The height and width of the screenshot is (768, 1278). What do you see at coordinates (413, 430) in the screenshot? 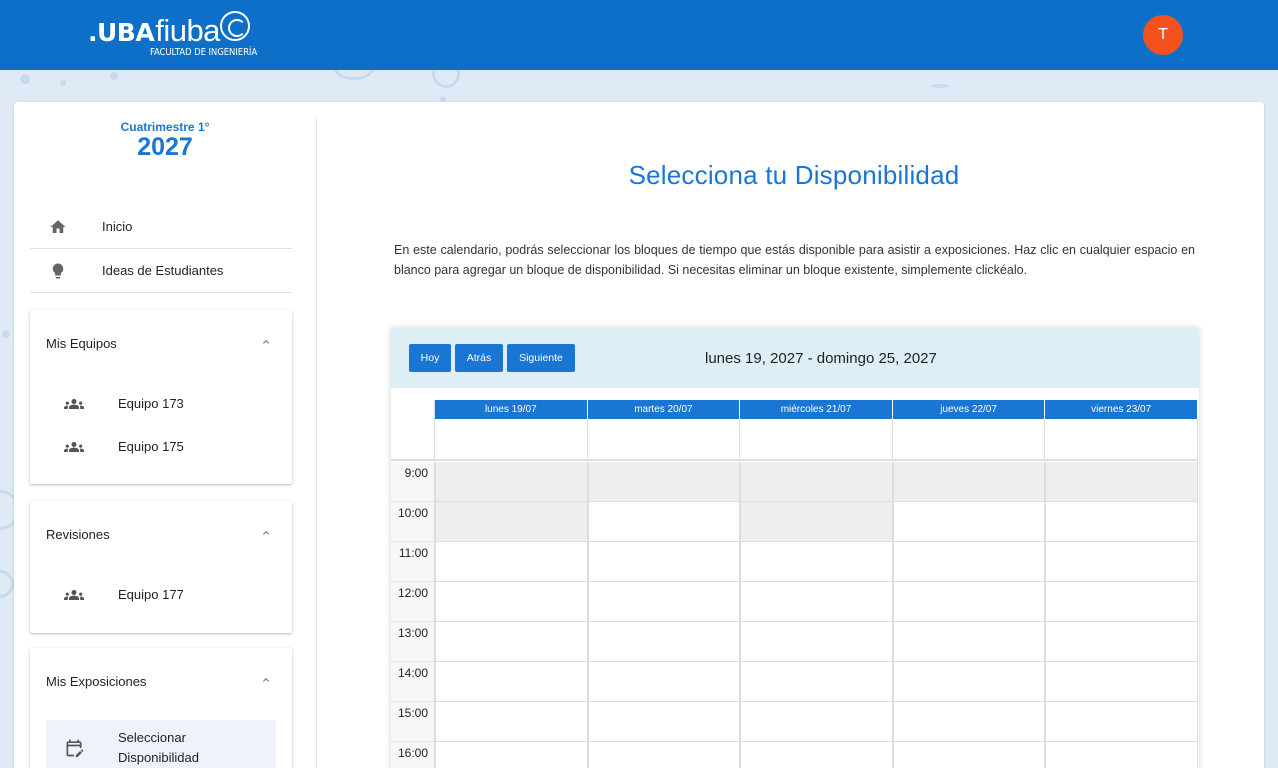
I see `allday-gutter` at bounding box center [413, 430].